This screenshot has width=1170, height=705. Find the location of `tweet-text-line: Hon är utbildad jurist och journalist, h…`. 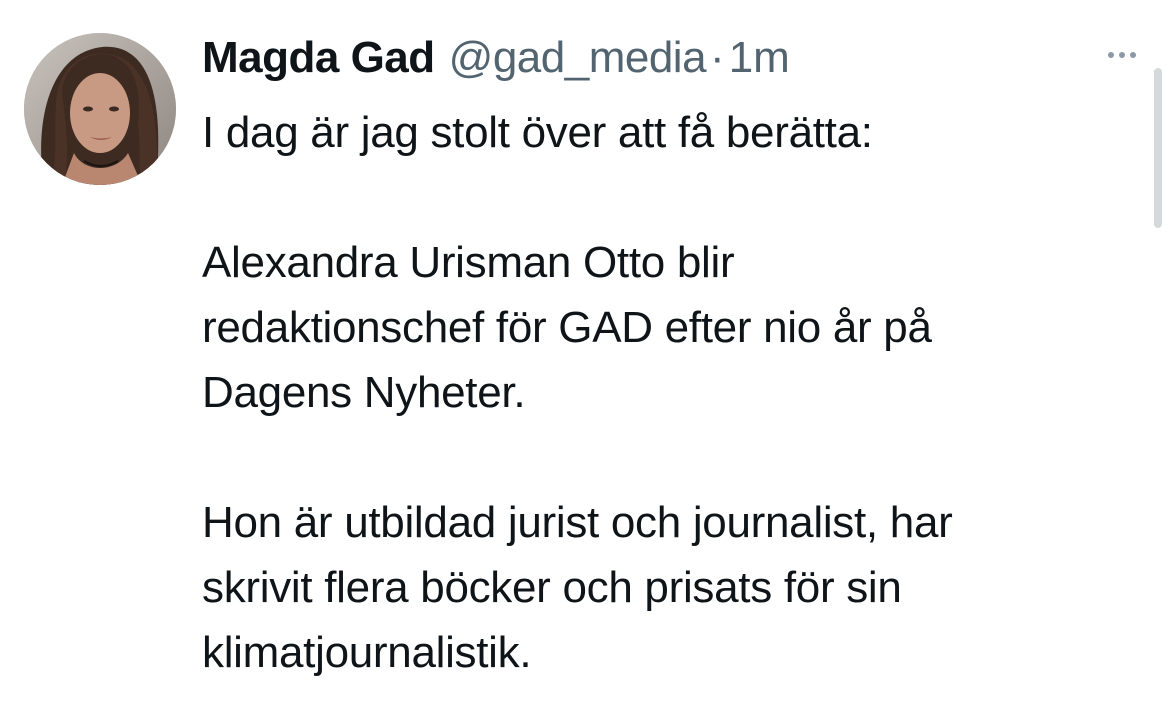

tweet-text-line: Hon är utbildad jurist och journalist, h… is located at coordinates (577, 522).